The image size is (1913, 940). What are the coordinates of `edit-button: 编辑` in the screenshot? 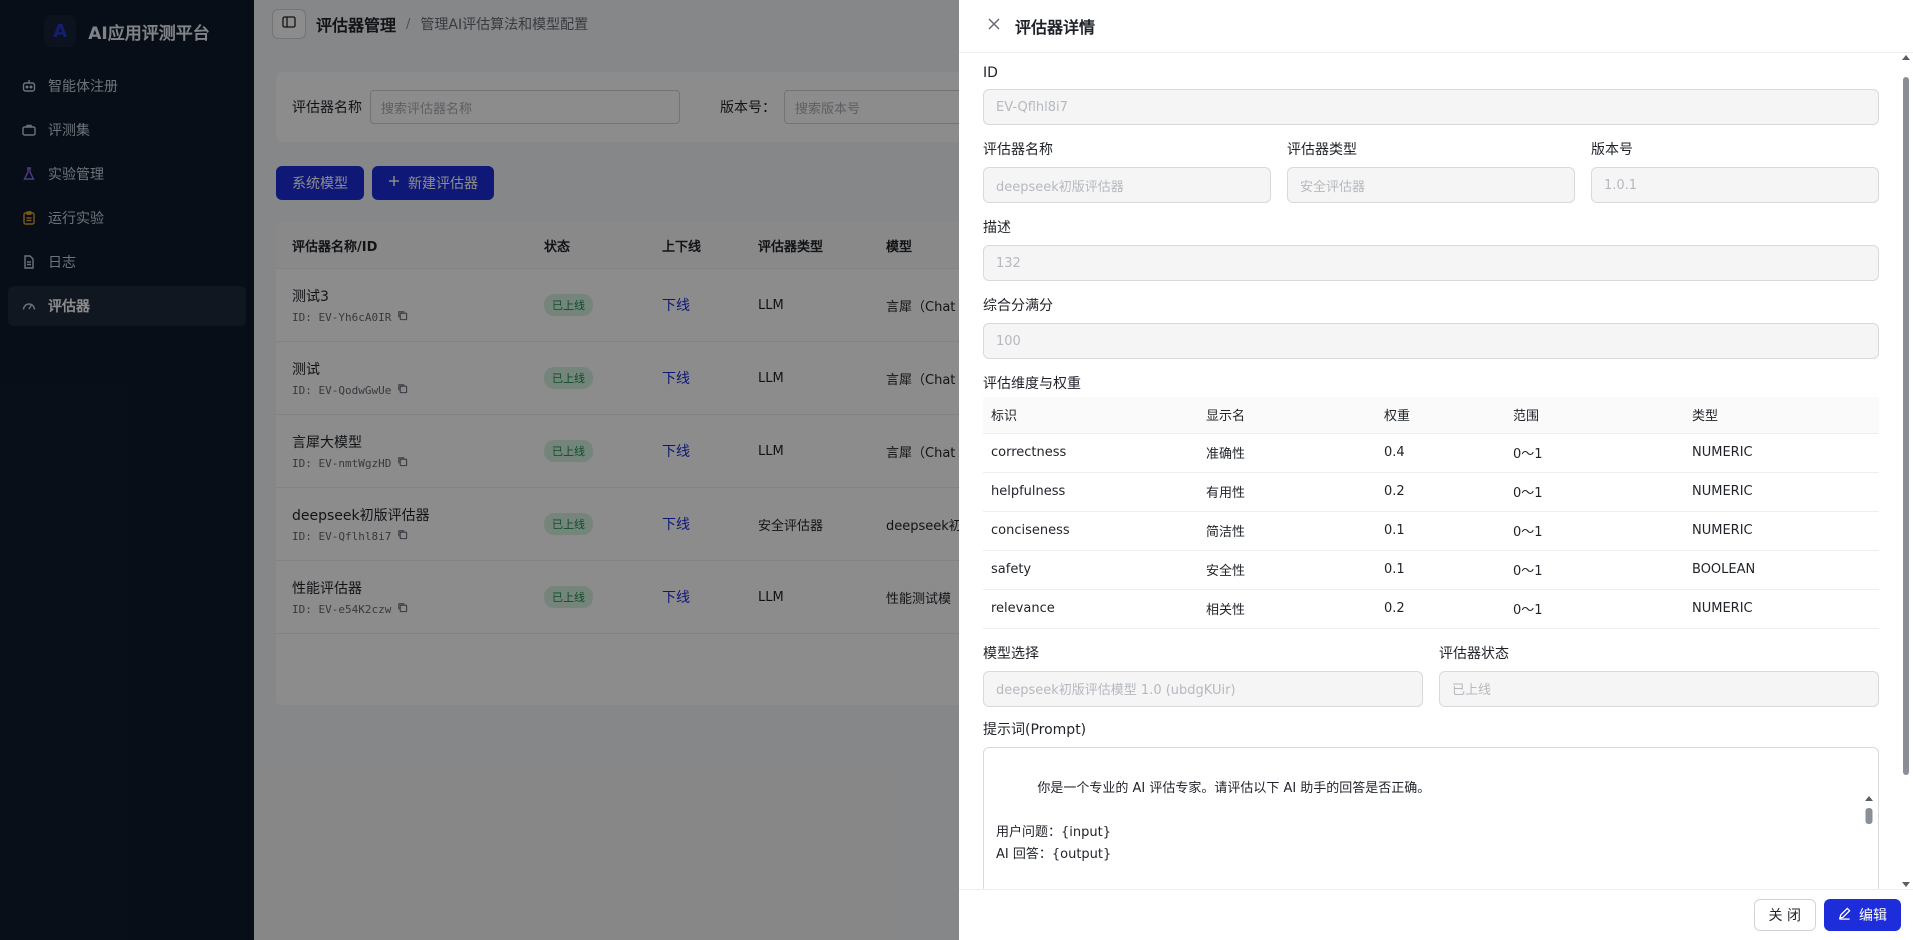 It's located at (1862, 915).